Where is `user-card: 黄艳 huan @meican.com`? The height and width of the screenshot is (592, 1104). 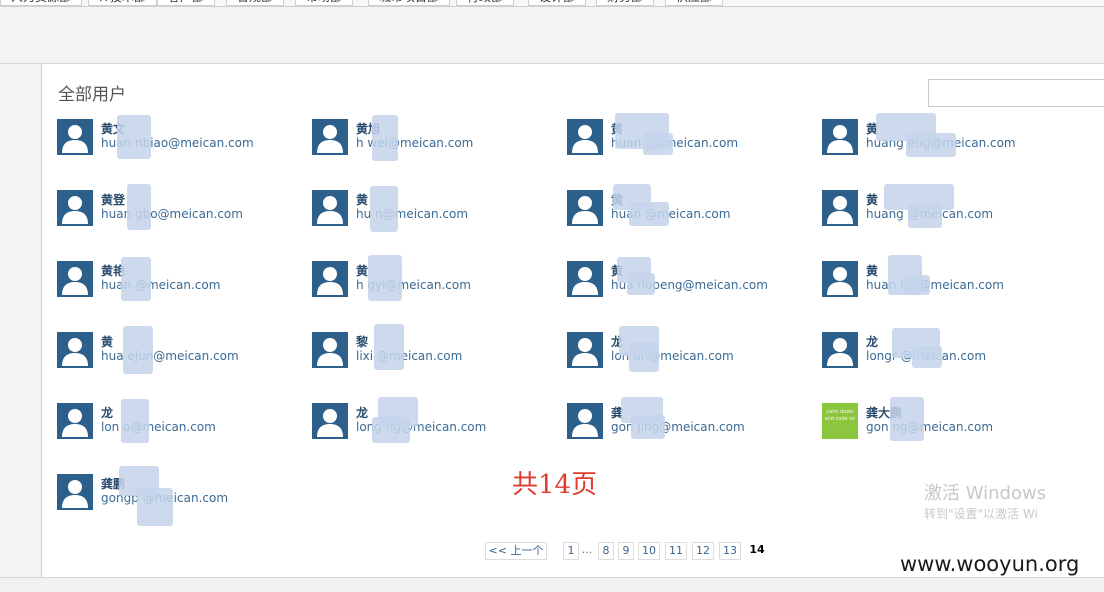 user-card: 黄艳 huan @meican.com is located at coordinates (177, 279).